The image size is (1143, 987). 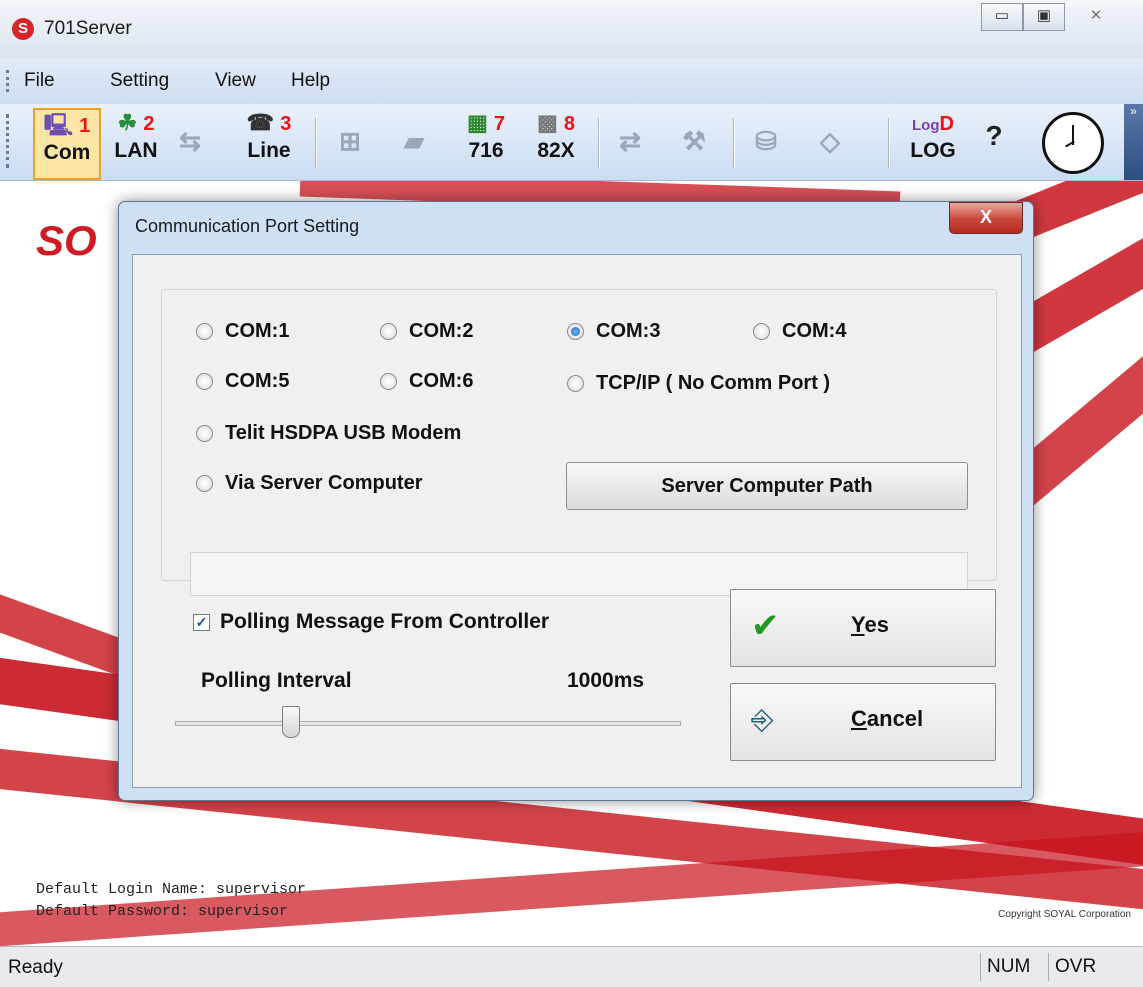 I want to click on toolbar-line-button: ☎ 3 Line, so click(x=269, y=142).